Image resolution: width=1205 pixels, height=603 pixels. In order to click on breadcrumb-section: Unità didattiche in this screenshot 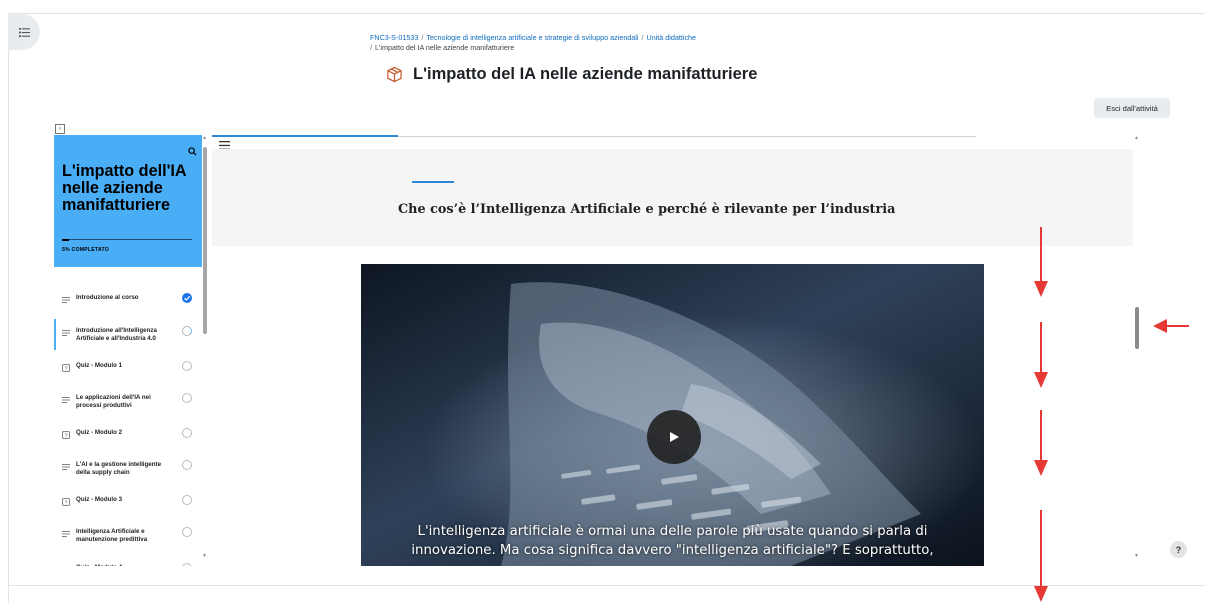, I will do `click(672, 37)`.